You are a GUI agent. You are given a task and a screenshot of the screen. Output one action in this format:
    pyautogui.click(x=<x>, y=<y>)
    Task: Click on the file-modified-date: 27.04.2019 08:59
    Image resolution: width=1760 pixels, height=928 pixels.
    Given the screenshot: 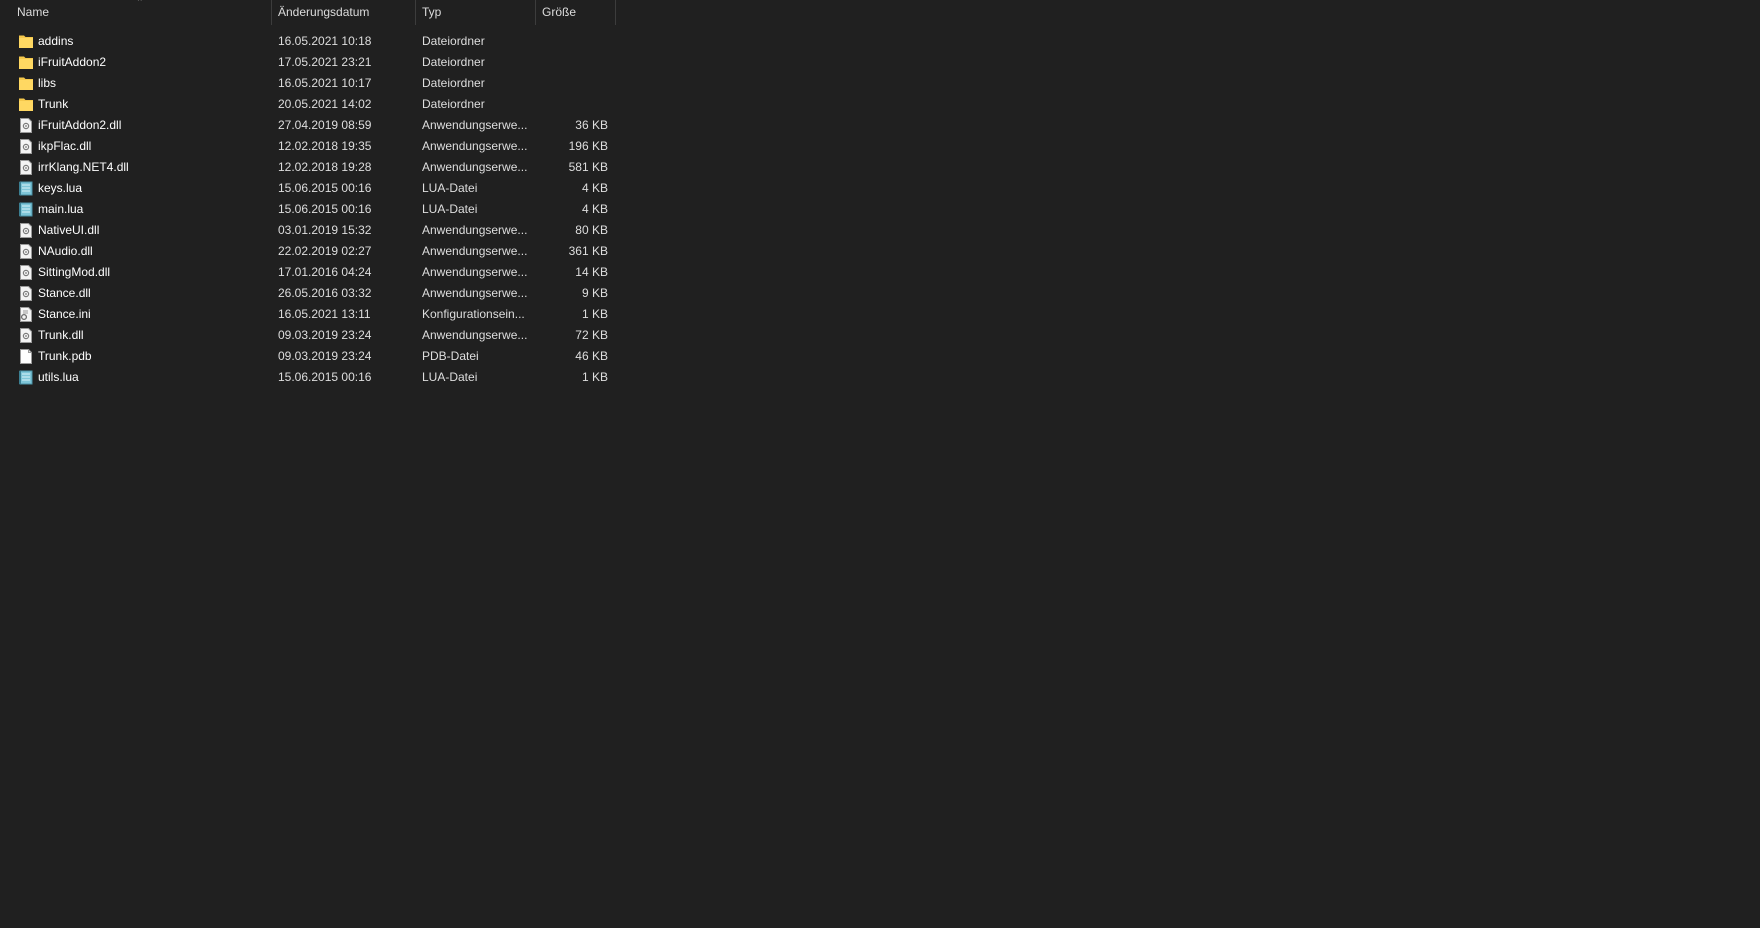 What is the action you would take?
    pyautogui.click(x=325, y=125)
    